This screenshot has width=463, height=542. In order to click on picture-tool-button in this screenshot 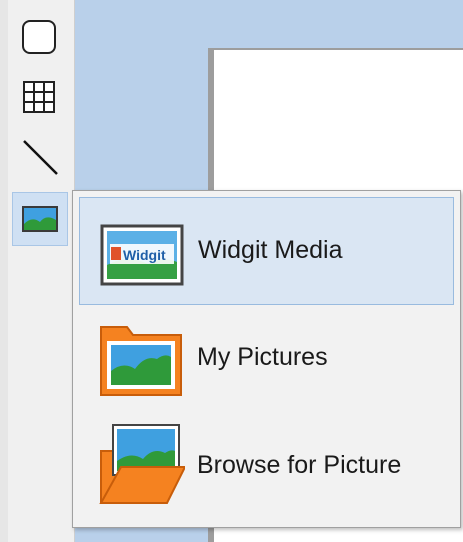, I will do `click(40, 219)`.